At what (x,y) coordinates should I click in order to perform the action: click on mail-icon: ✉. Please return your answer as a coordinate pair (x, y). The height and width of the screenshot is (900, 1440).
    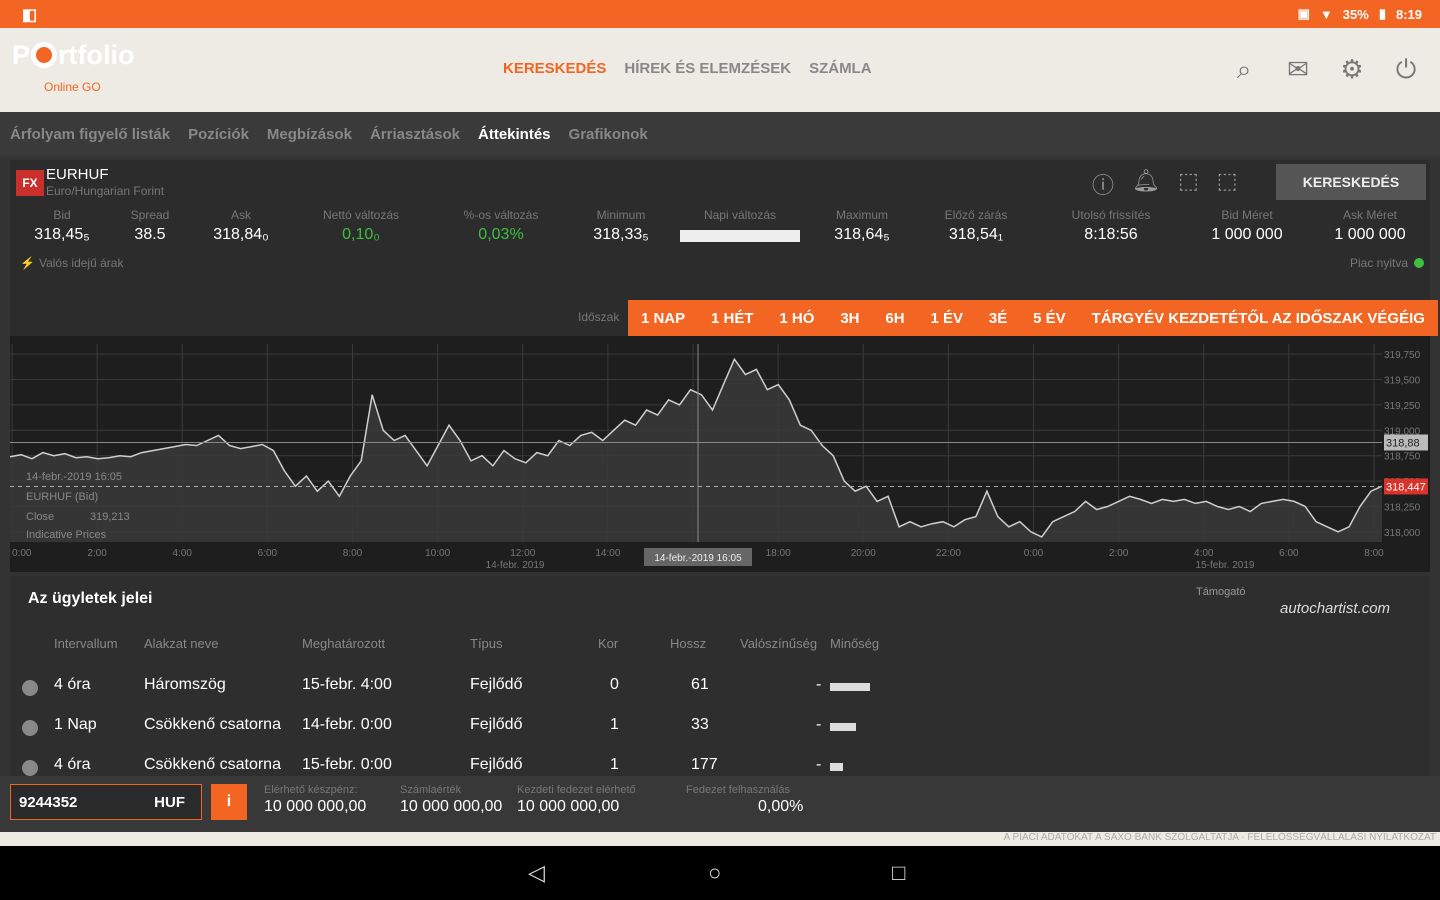
    Looking at the image, I should click on (1298, 70).